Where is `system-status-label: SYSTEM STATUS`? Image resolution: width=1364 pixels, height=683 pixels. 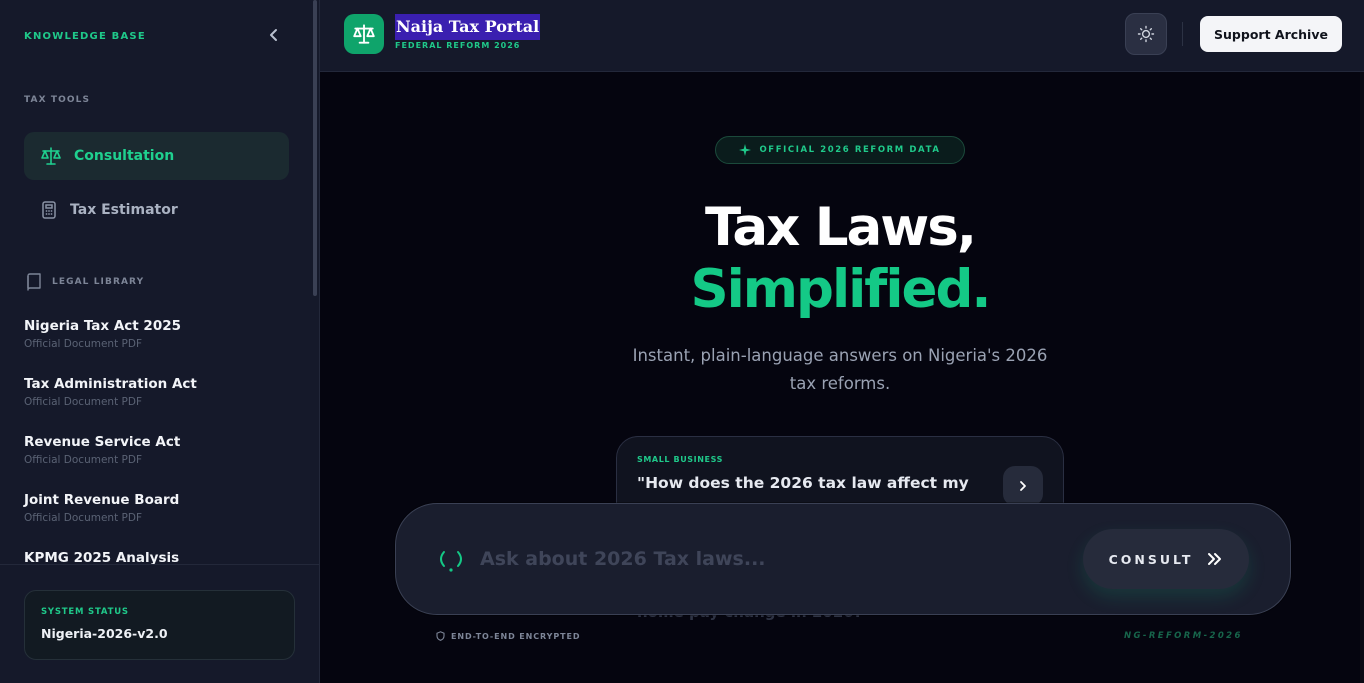
system-status-label: SYSTEM STATUS is located at coordinates (85, 612).